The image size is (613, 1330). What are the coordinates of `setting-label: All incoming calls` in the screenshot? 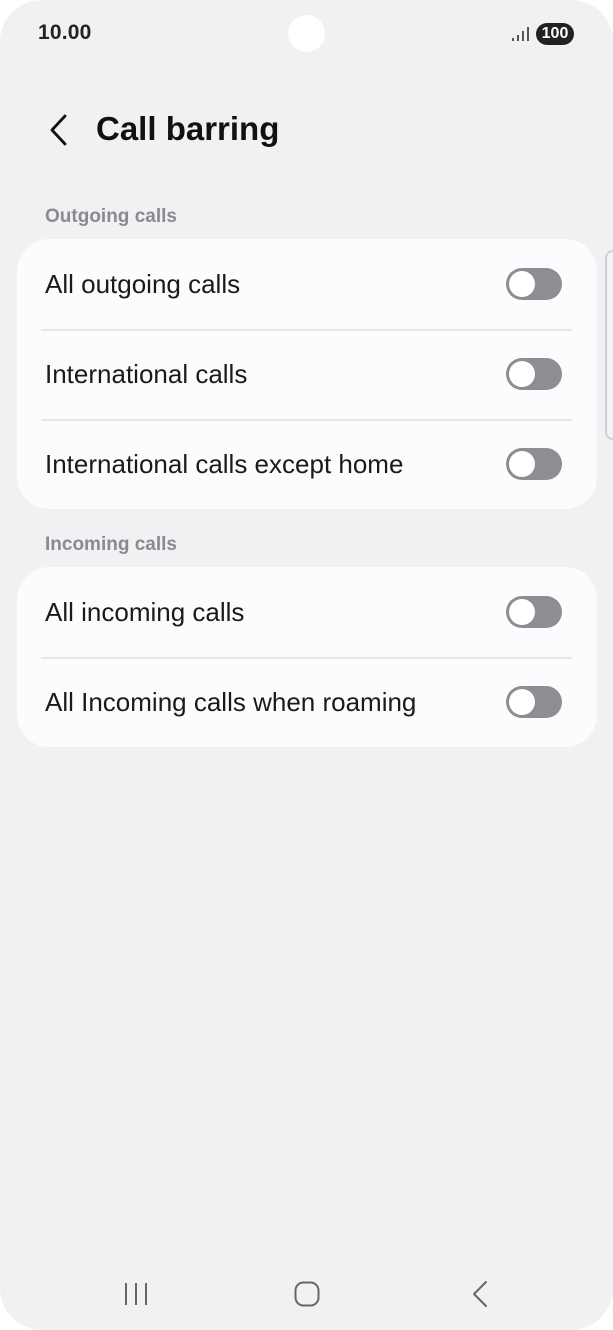 It's located at (145, 611).